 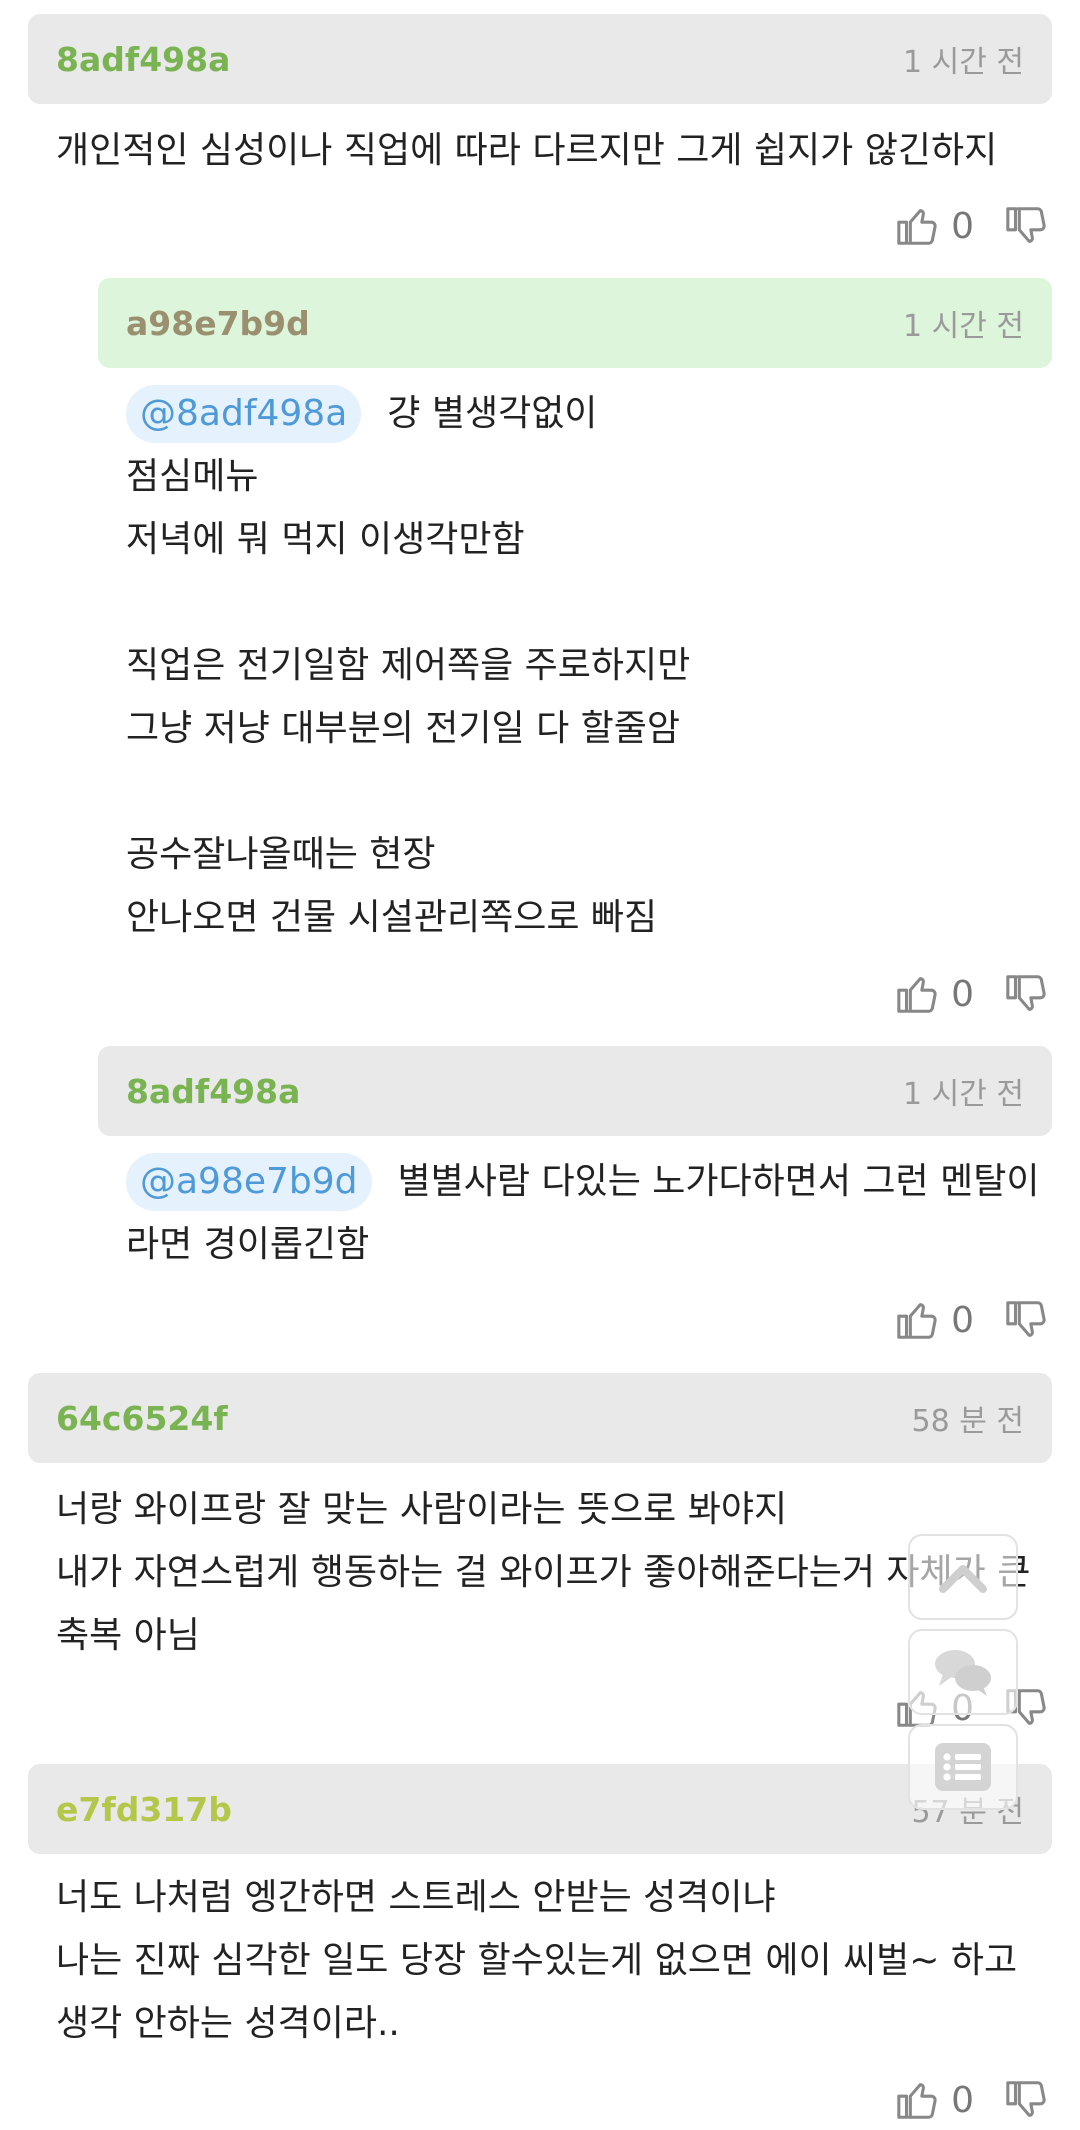 I want to click on comment-line: 나는 진짜 심각한 일도 당장 할수있는게 없으면 에이 씨벌~ 하고, so click(x=537, y=1960).